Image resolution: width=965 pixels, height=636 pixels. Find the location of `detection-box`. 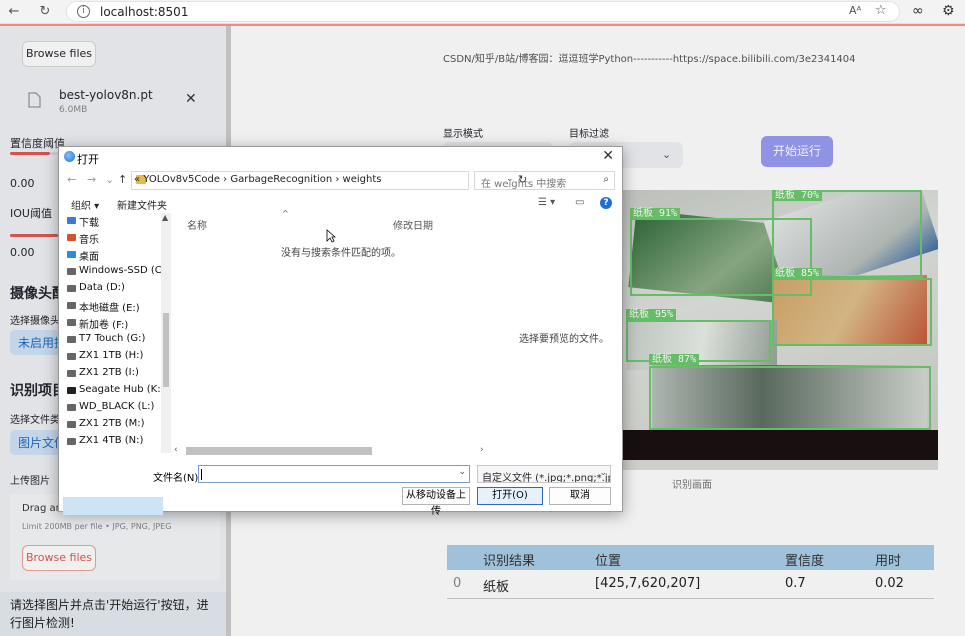

detection-box is located at coordinates (847, 234).